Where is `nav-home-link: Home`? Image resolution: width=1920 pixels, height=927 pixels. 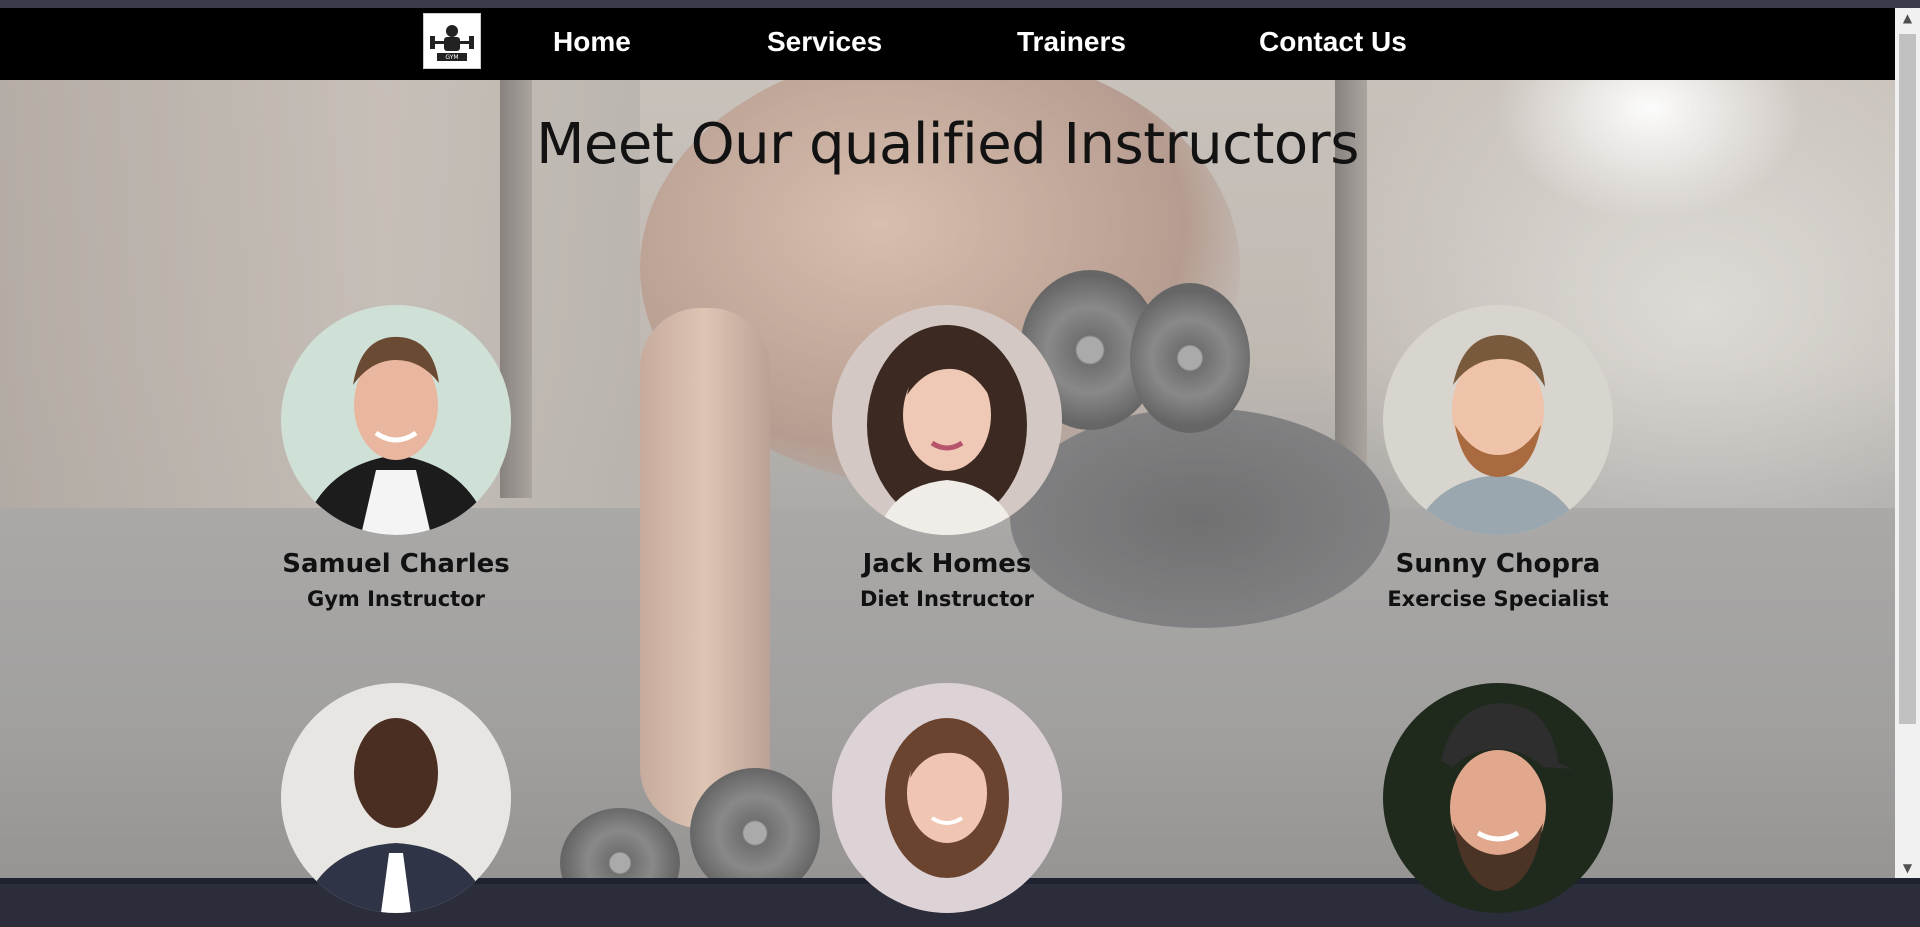 nav-home-link: Home is located at coordinates (592, 42).